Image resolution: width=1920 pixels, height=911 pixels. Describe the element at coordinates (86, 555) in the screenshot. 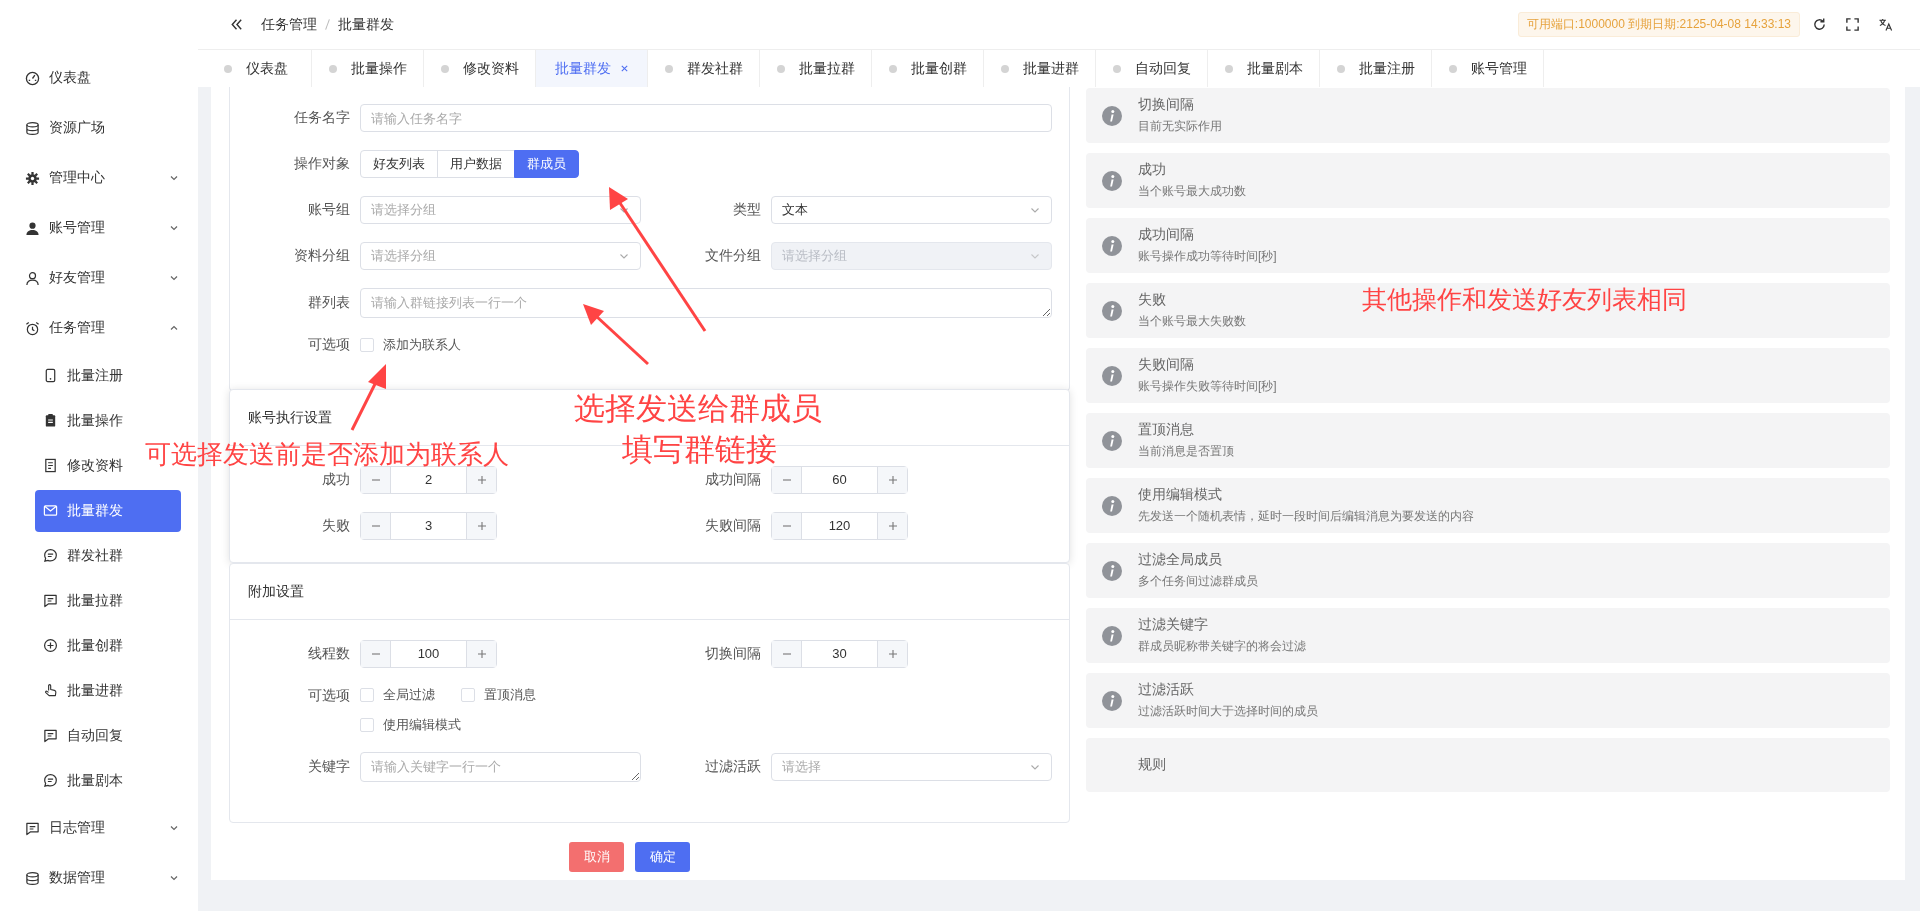

I see `sidebar-item: 群发社群` at that location.